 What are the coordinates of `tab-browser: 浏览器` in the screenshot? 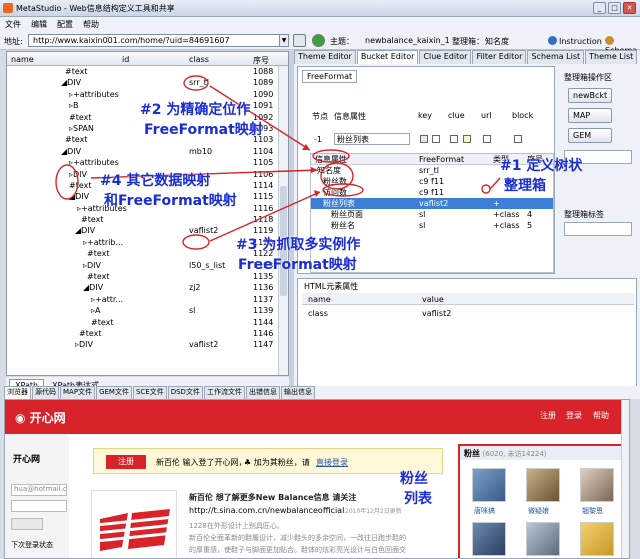 It's located at (17, 392).